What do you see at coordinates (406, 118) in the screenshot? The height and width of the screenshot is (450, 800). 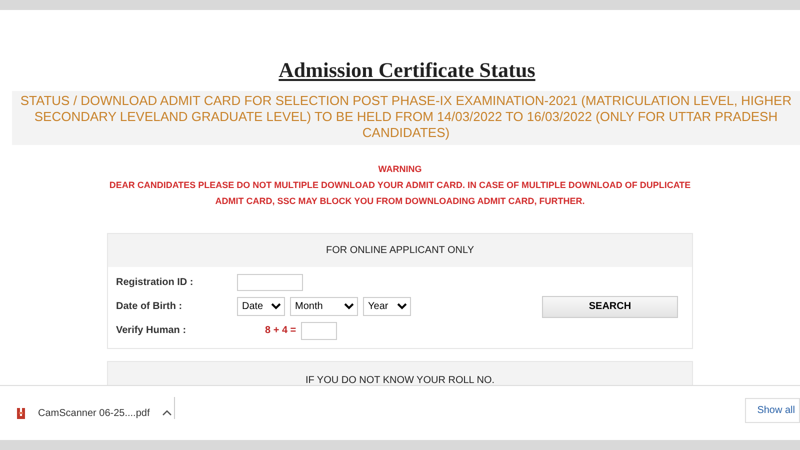 I see `notice-banner: STATUS / DOWNLOAD ADMIT CARD FOR SELECTION POST PHASE-IX EXAMINATION-2021 (MATRICULATION LEVEL, HIGHER SECONDARY LEVELAND GRADUATE LEVEL) TO BE HELD FROM 14/03/2022 TO 16/03/2022 (ONLY FOR UTTAR PRADESH CANDIDATES)` at bounding box center [406, 118].